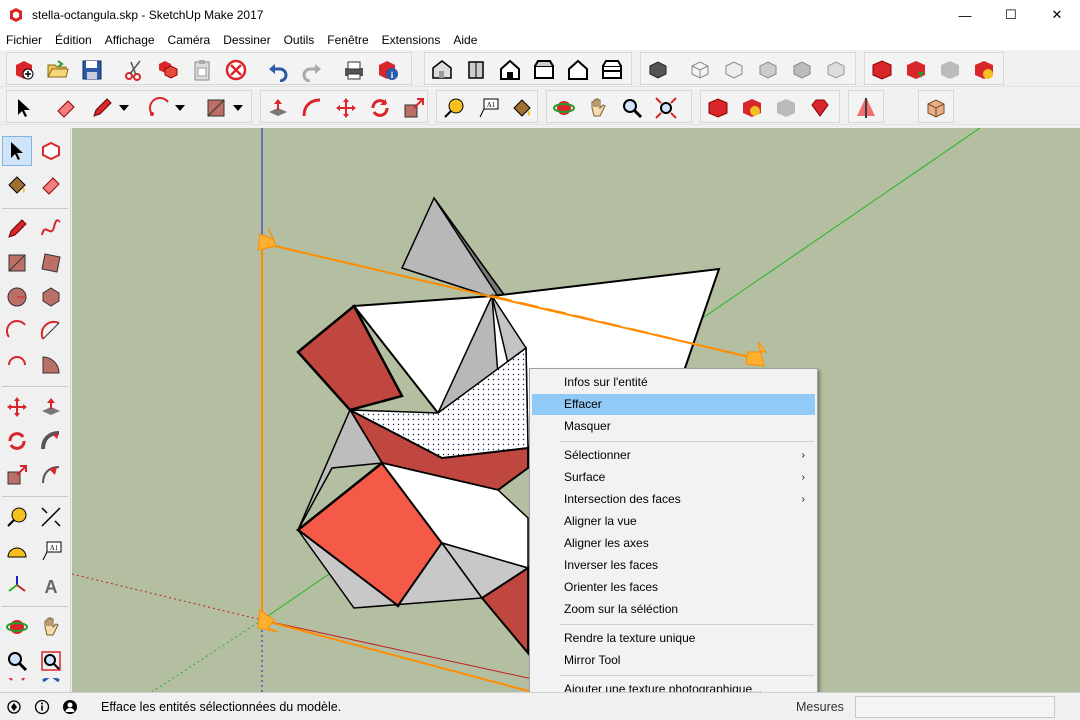  I want to click on minimize-button: —, so click(965, 15).